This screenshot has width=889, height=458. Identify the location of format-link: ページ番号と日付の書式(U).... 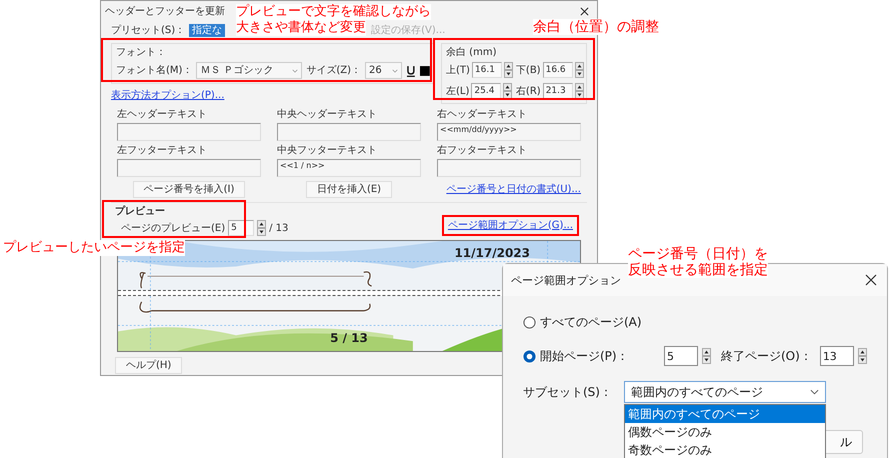
(513, 189).